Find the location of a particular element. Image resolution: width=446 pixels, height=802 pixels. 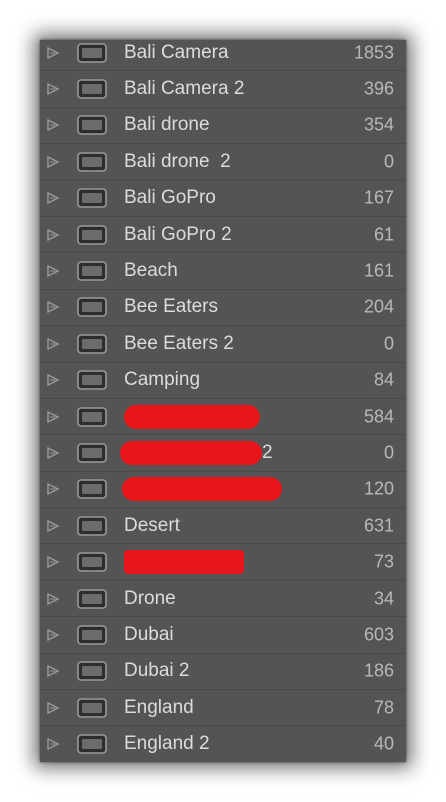

folder-row-bali-camera-2: Bali Camera 2 396 is located at coordinates (223, 89).